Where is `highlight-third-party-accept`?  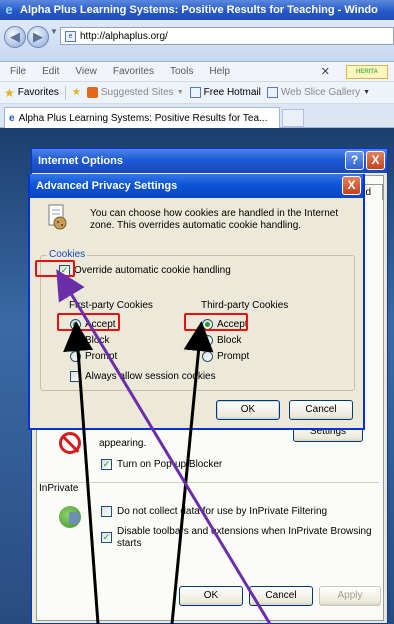
highlight-third-party-accept is located at coordinates (216, 322).